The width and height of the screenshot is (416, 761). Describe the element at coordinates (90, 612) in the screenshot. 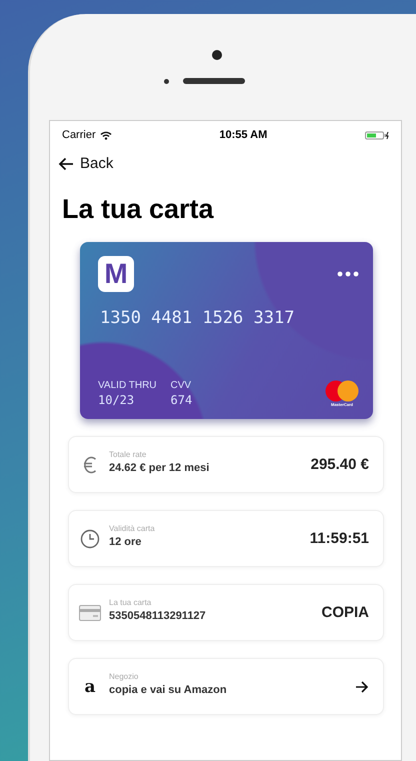

I see `card-icon` at that location.